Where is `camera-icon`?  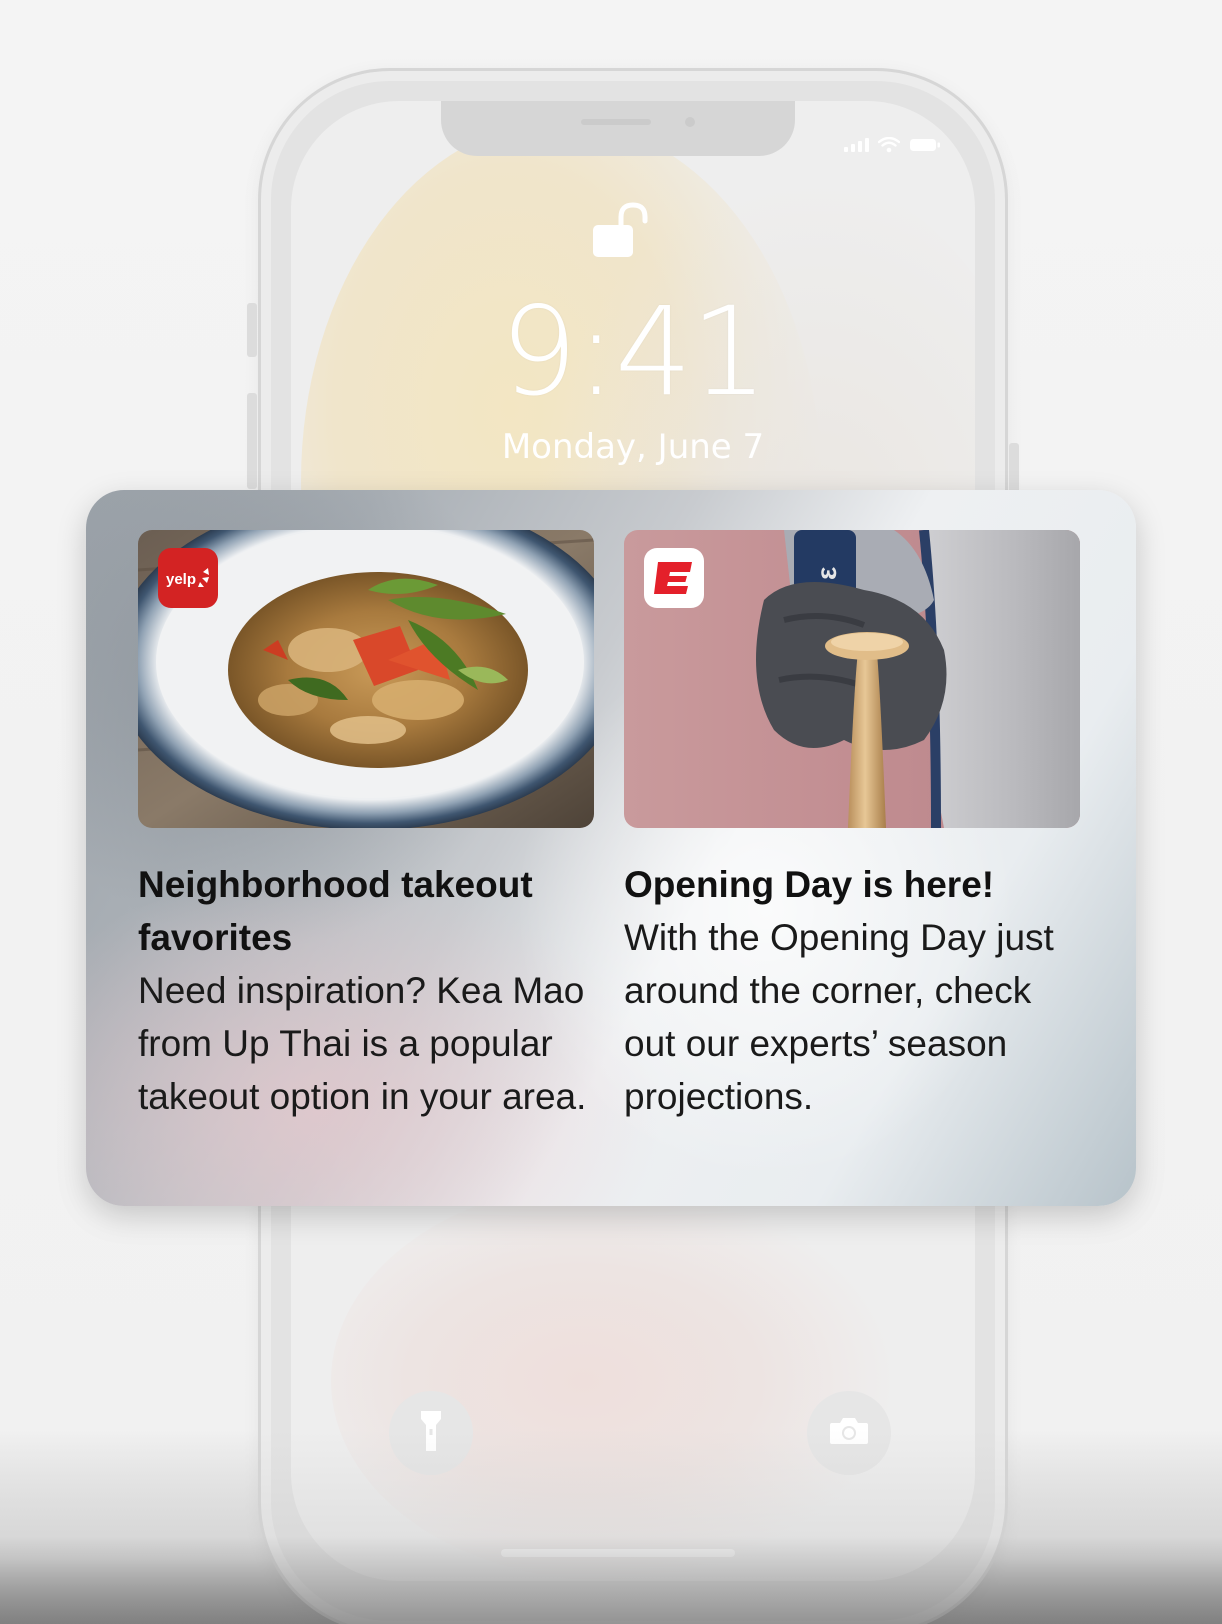
camera-icon is located at coordinates (849, 1433).